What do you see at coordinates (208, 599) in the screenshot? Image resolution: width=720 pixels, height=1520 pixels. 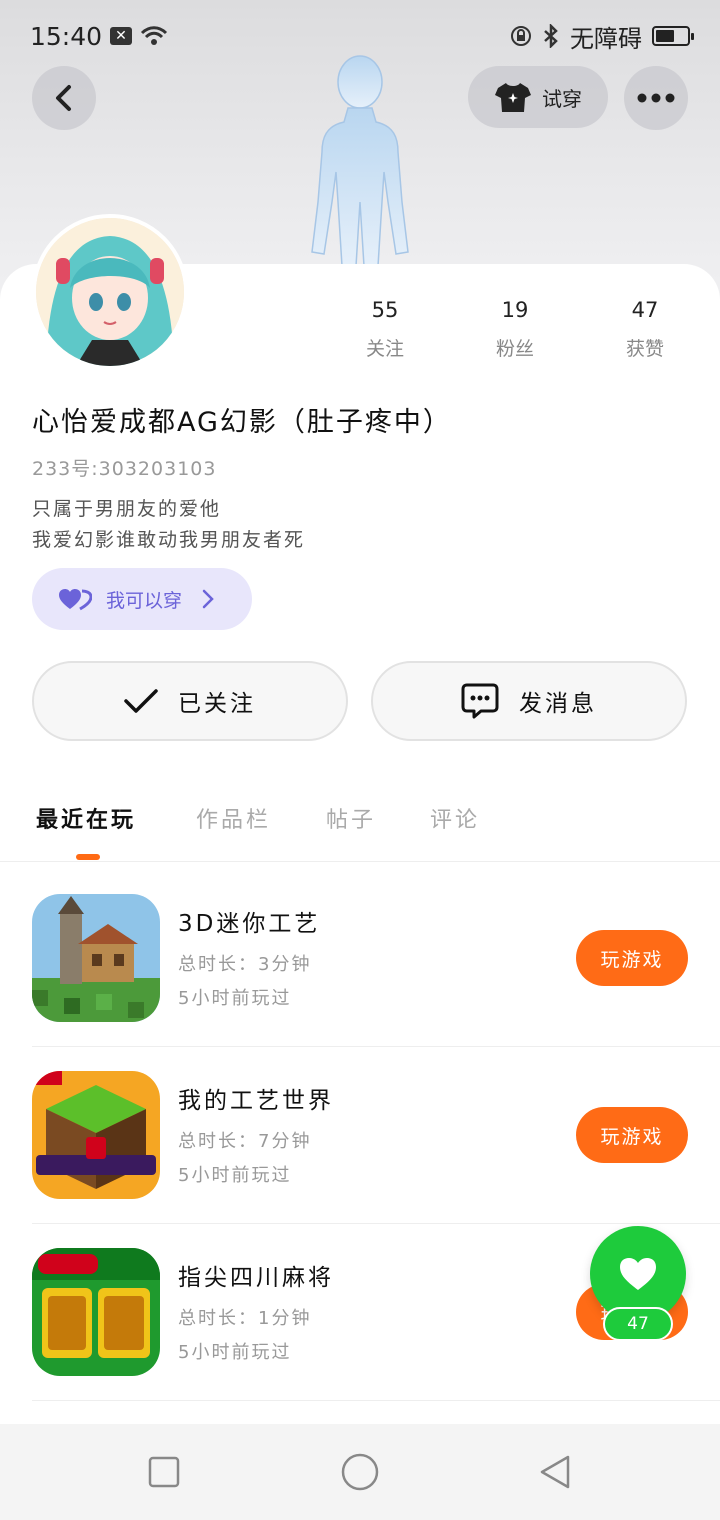 I see `chevron-right-icon` at bounding box center [208, 599].